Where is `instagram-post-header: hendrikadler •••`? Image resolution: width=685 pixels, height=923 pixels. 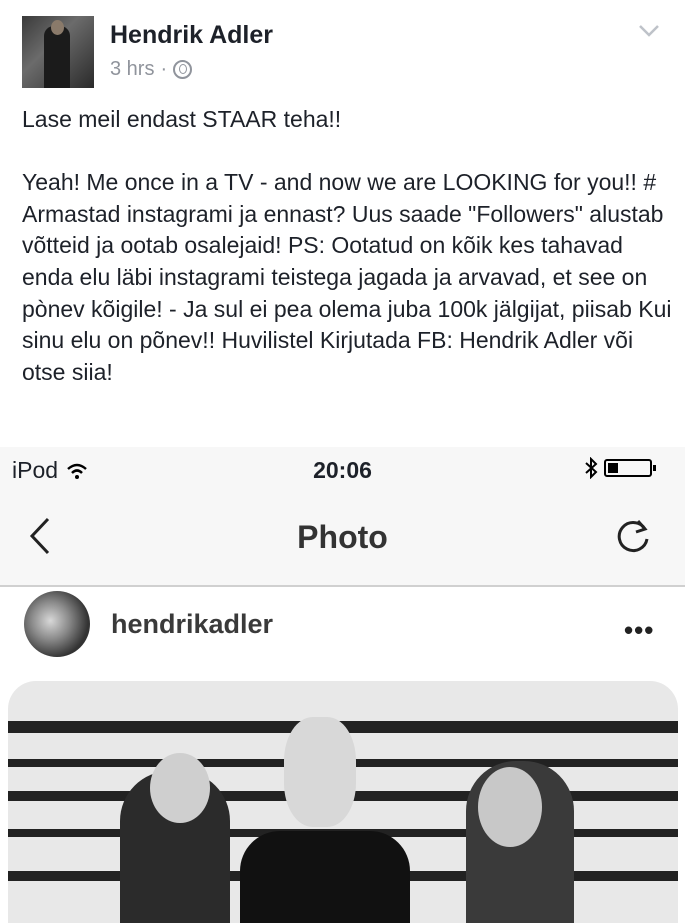
instagram-post-header: hendrikadler ••• is located at coordinates (342, 634).